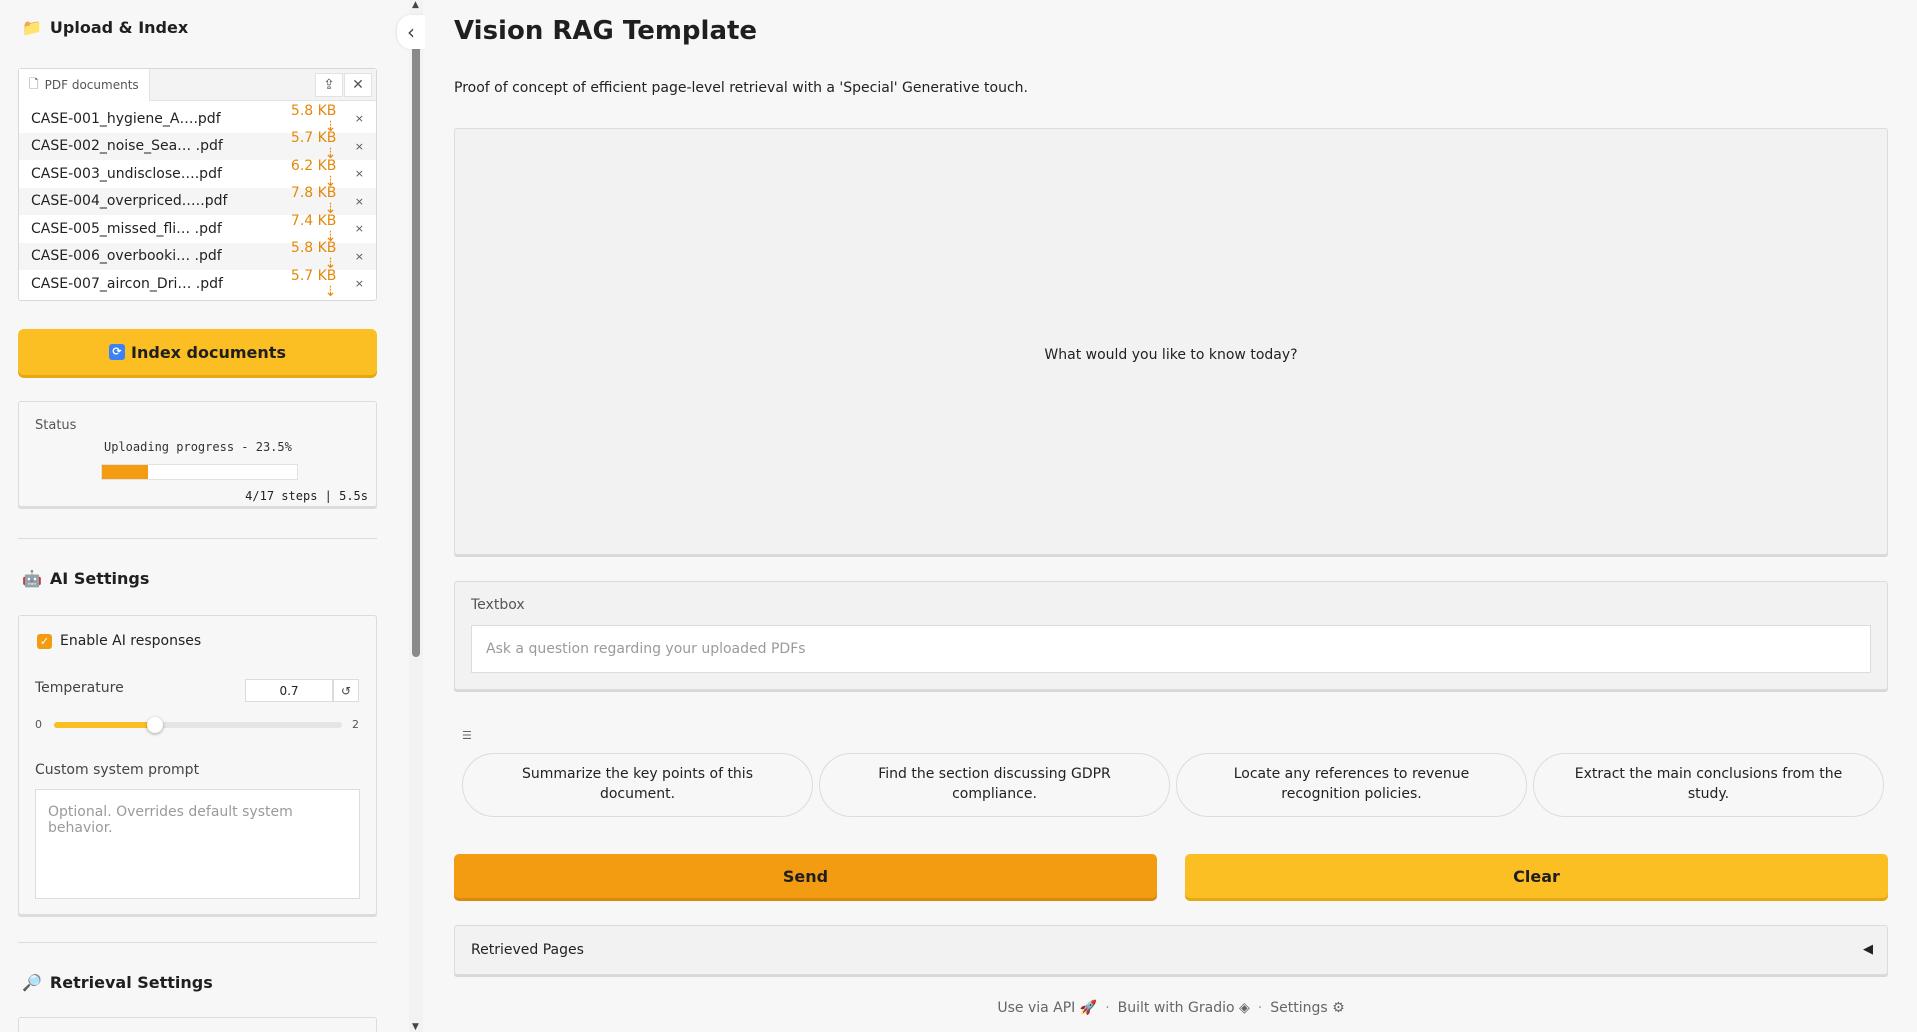  Describe the element at coordinates (34, 83) in the screenshot. I see `file-icon: 🗋` at that location.